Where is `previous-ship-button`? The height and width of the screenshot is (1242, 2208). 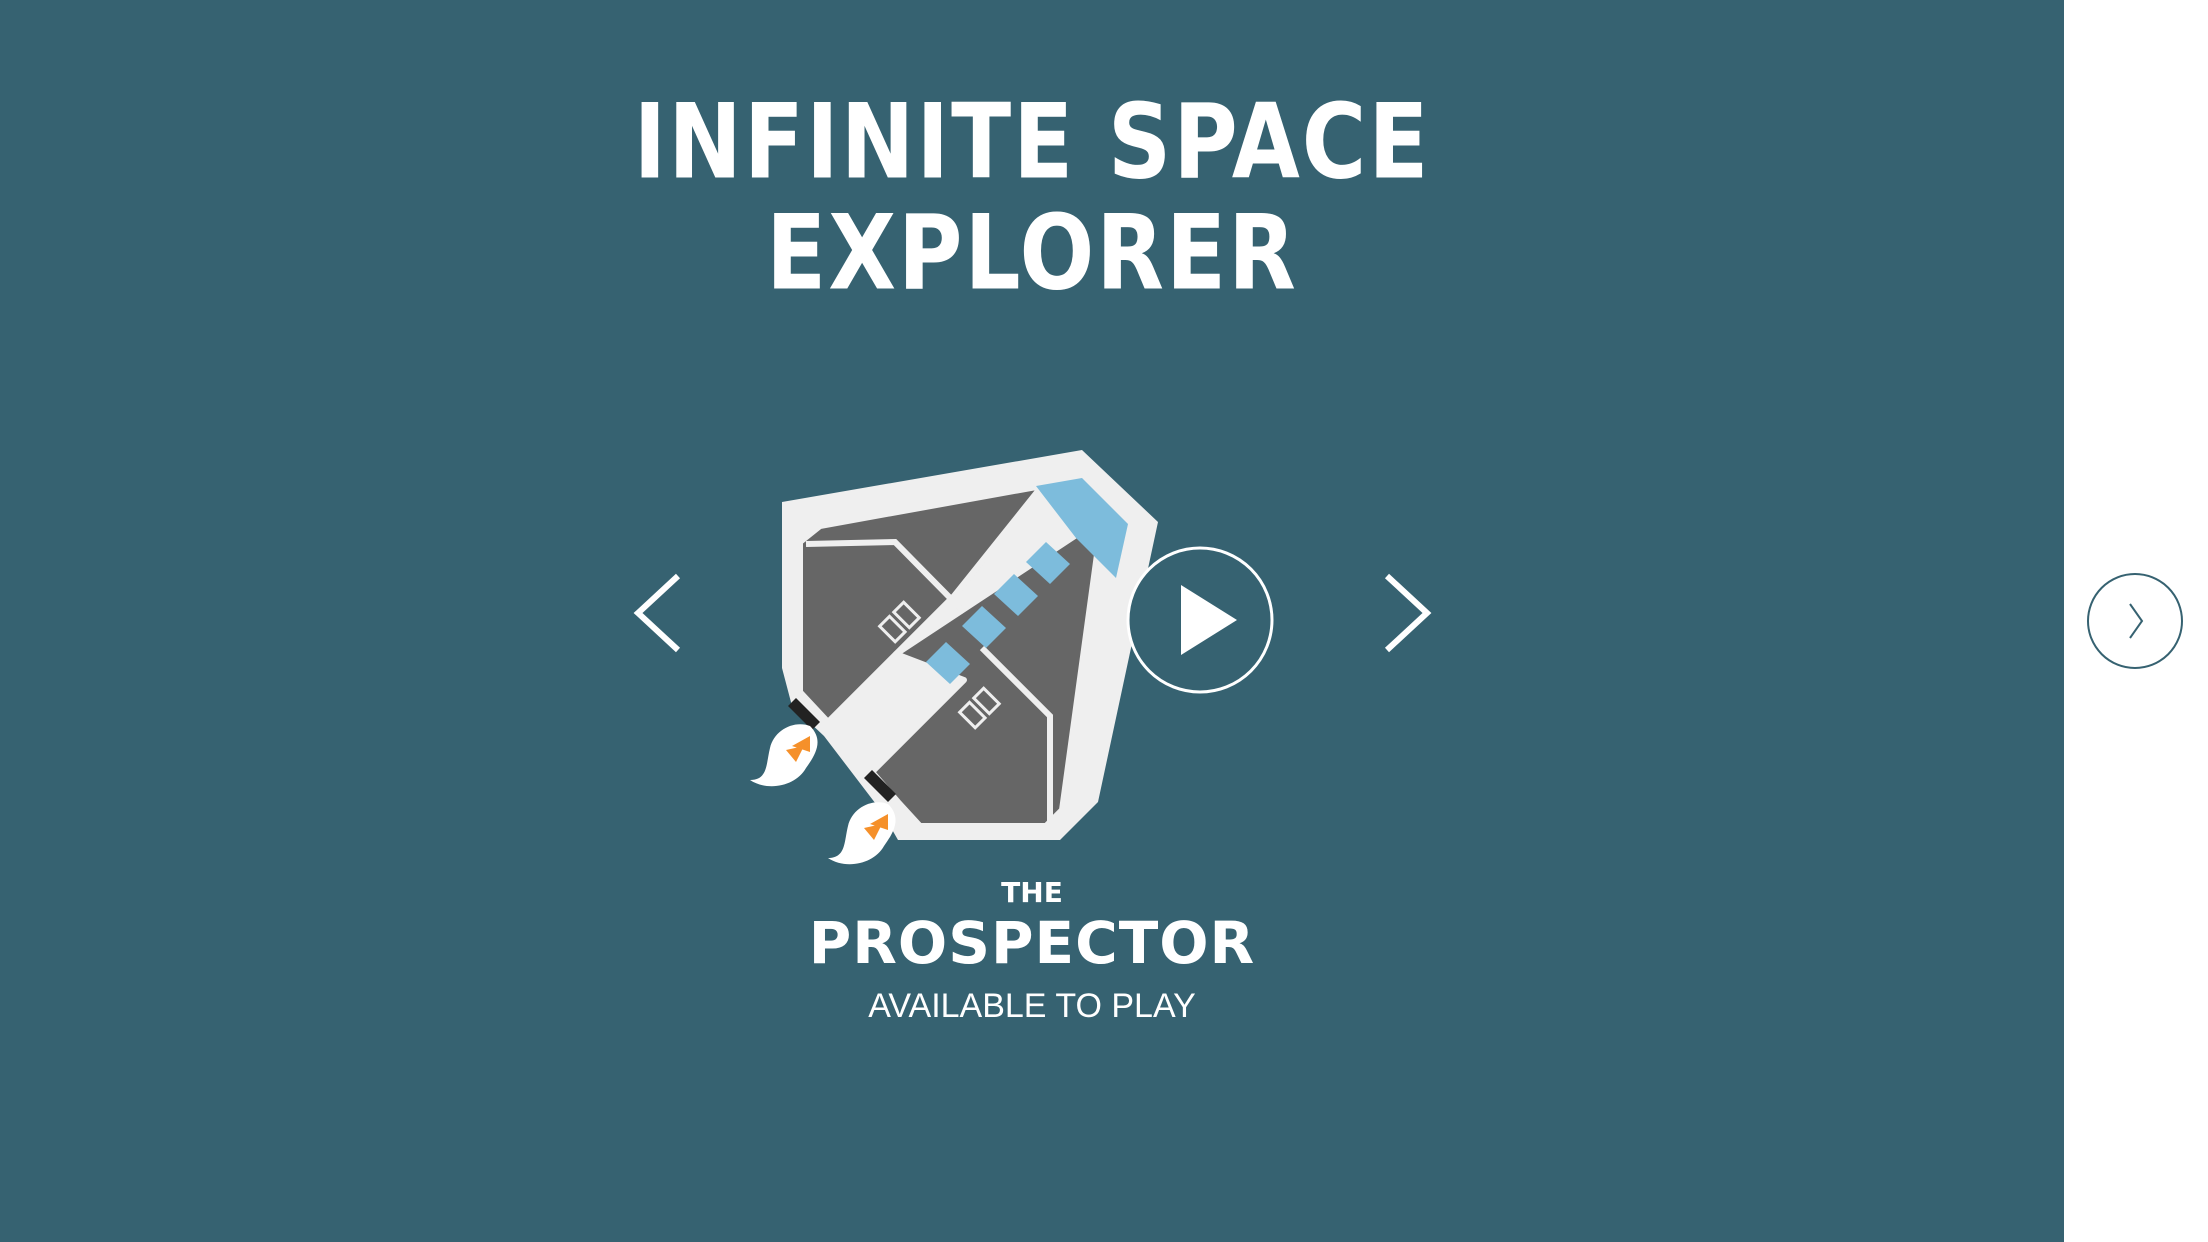
previous-ship-button is located at coordinates (660, 613).